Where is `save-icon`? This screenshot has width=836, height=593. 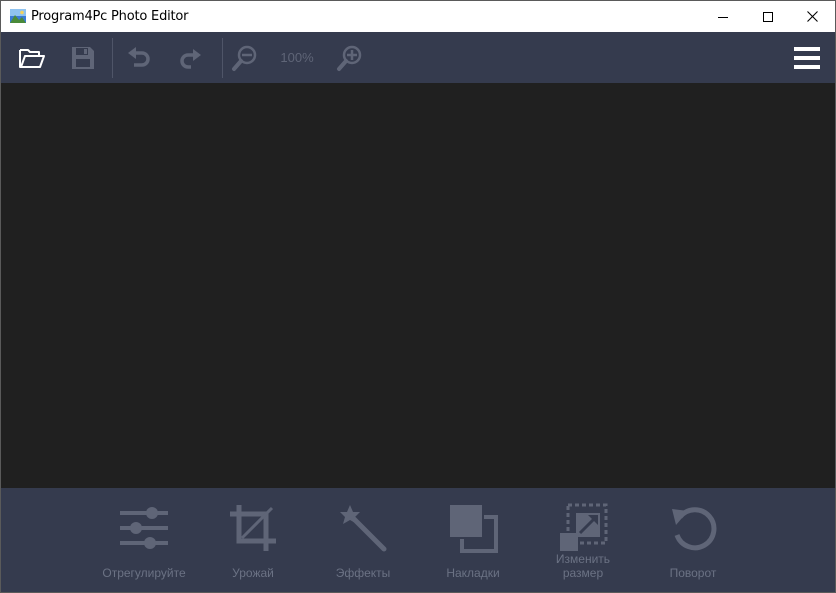
save-icon is located at coordinates (83, 58).